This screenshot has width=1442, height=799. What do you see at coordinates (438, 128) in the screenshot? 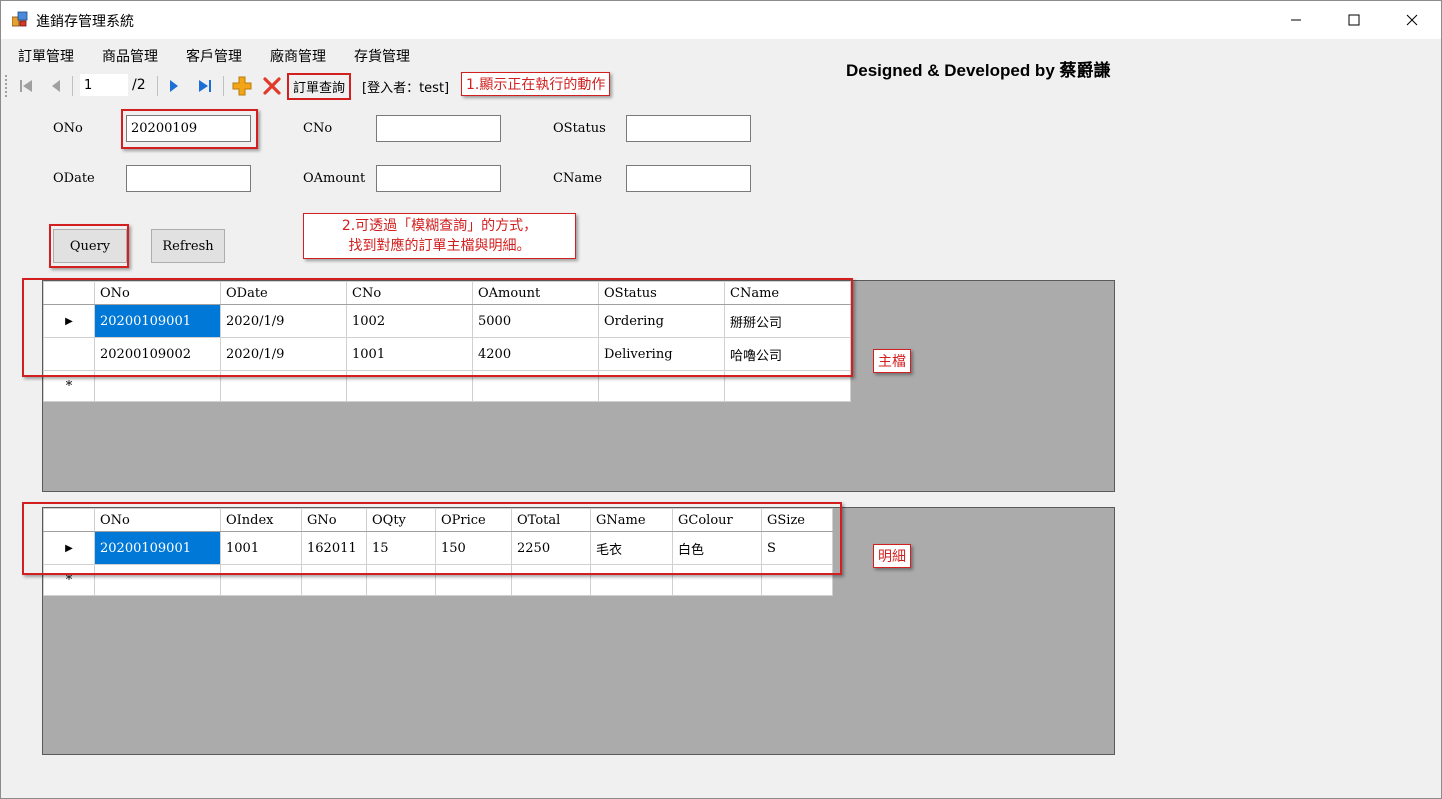
I see `cno-field` at bounding box center [438, 128].